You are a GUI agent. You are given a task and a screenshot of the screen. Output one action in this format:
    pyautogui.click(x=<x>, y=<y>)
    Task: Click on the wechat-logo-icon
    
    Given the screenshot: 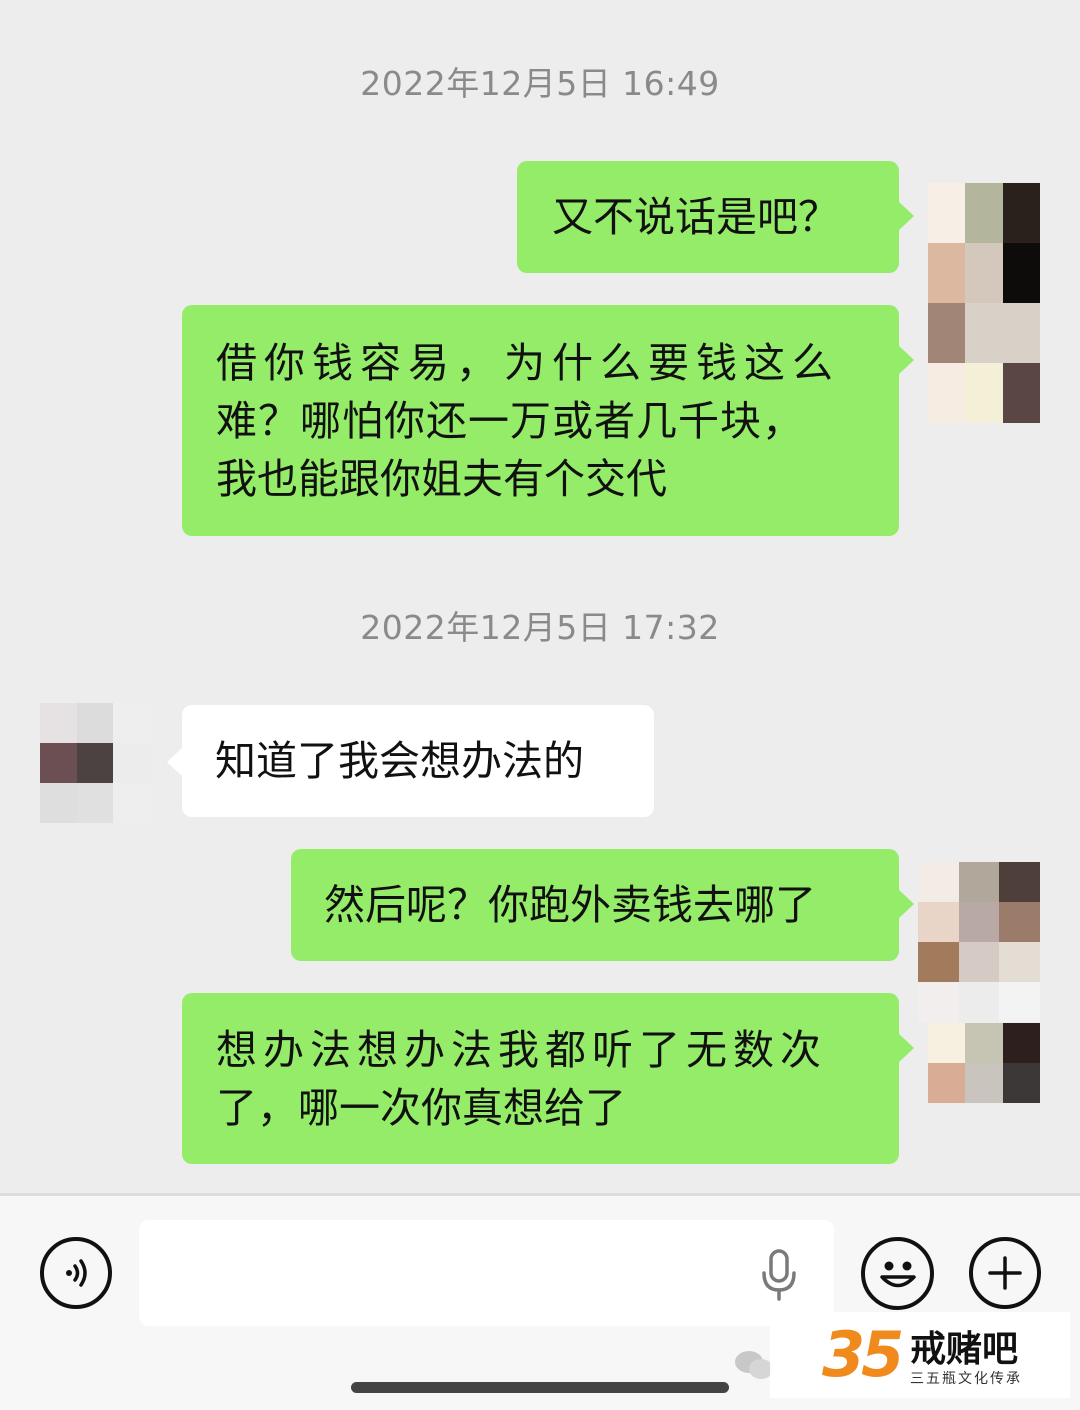 What is the action you would take?
    pyautogui.click(x=754, y=1365)
    